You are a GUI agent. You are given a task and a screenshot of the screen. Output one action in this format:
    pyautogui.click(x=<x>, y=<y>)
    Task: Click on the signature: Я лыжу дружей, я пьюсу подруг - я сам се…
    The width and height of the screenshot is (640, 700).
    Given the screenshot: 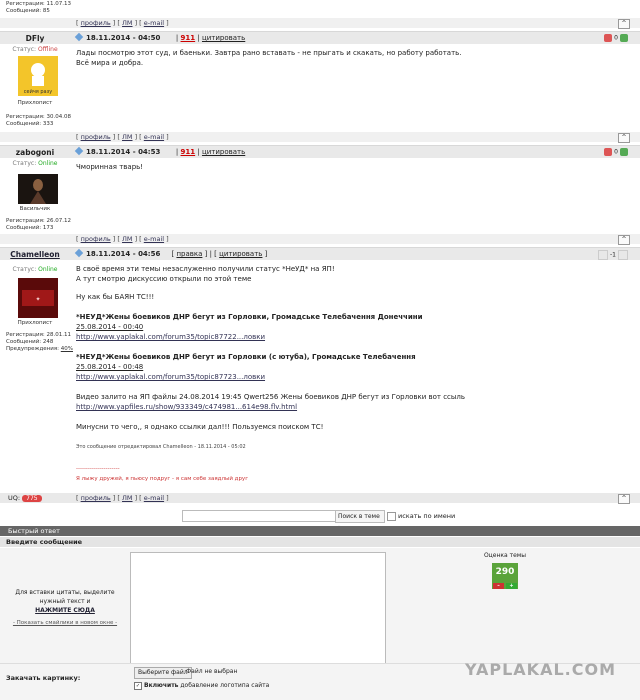 What is the action you would take?
    pyautogui.click(x=162, y=479)
    